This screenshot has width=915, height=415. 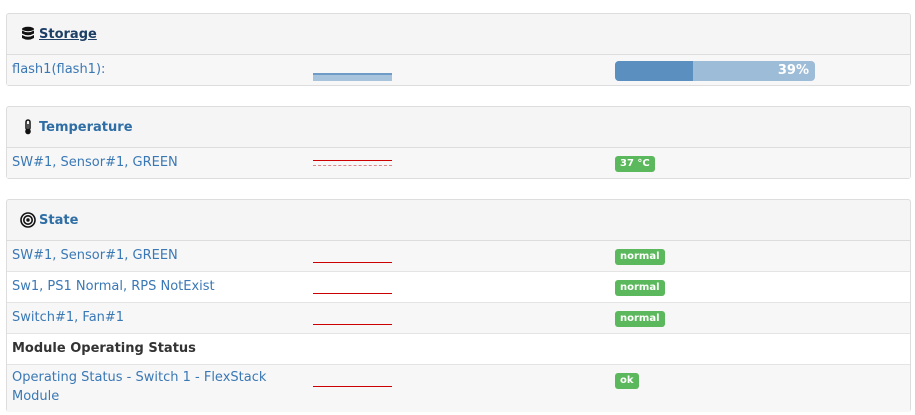 What do you see at coordinates (458, 256) in the screenshot?
I see `state-row: SW#1, Sensor#1, GREEN normal` at bounding box center [458, 256].